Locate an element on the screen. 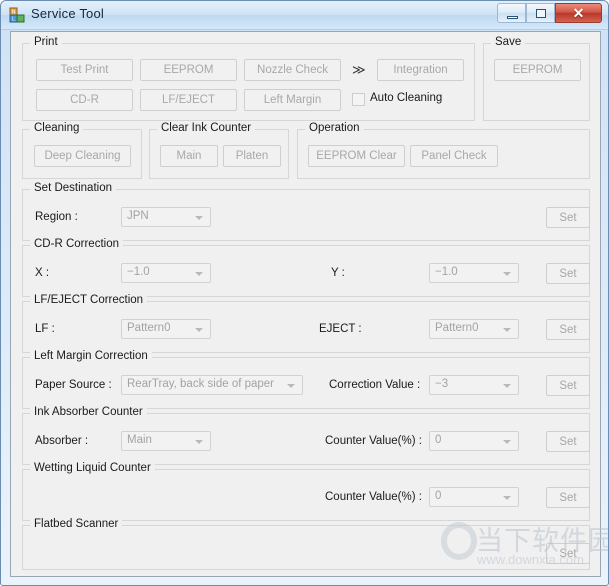  cleaning-group-label: Cleaning is located at coordinates (57, 128).